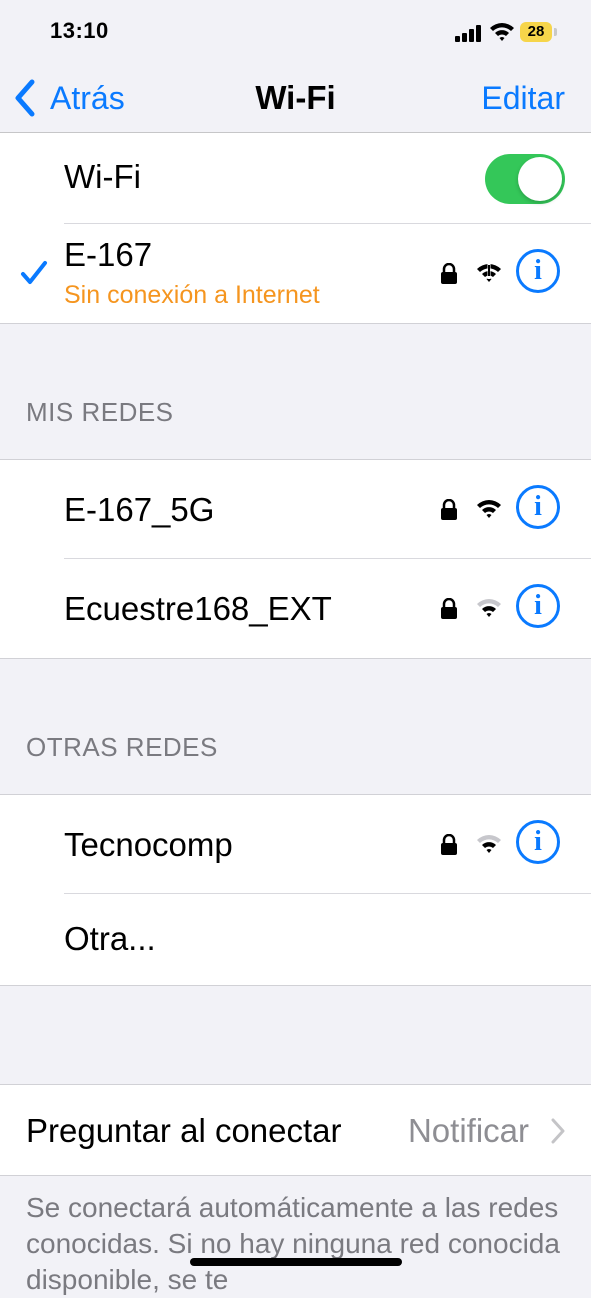  Describe the element at coordinates (139, 509) in the screenshot. I see `network-name: E-167_5G` at that location.